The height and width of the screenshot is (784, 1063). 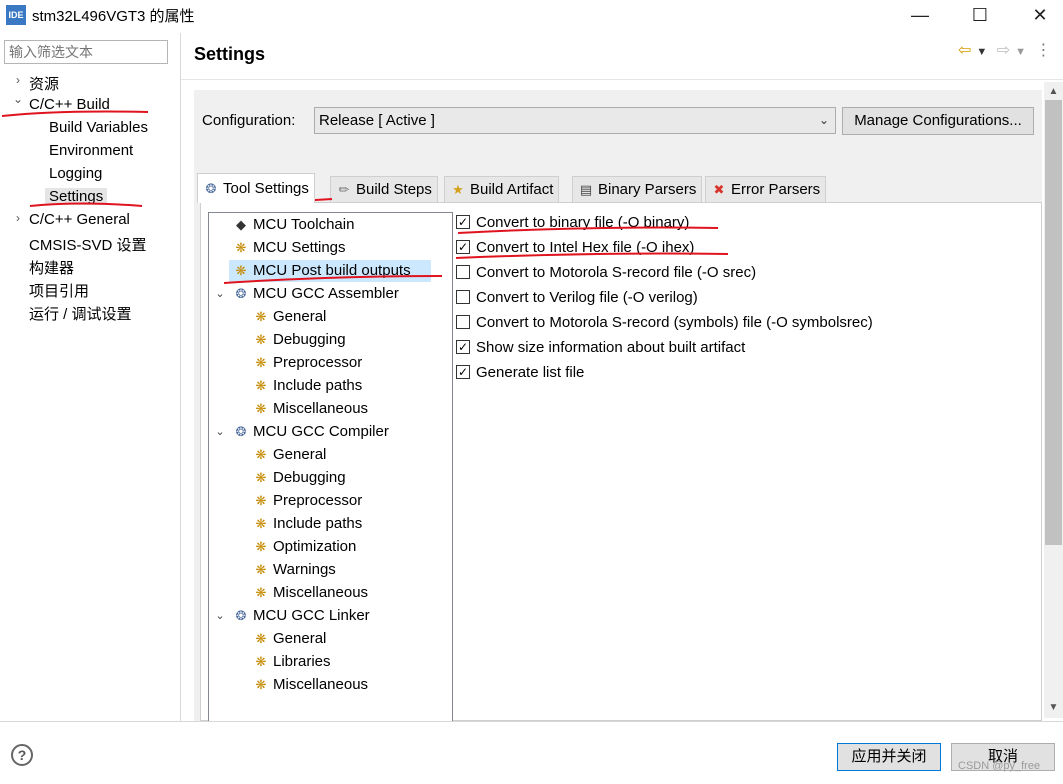 What do you see at coordinates (330, 271) in the screenshot?
I see `tree-item-mcu-post-build-outputs: ❋ MCU Post build outputs` at bounding box center [330, 271].